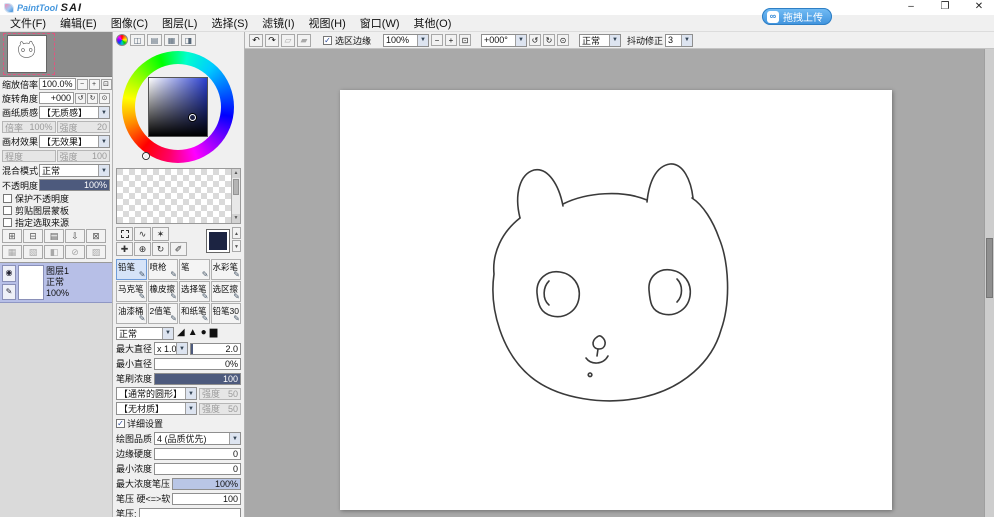  I want to click on layer-settings-button: ⊘, so click(75, 252).